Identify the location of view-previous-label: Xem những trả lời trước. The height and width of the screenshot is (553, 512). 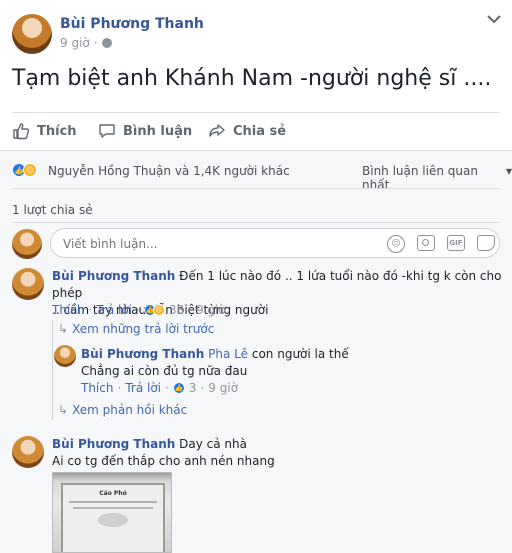
(143, 329).